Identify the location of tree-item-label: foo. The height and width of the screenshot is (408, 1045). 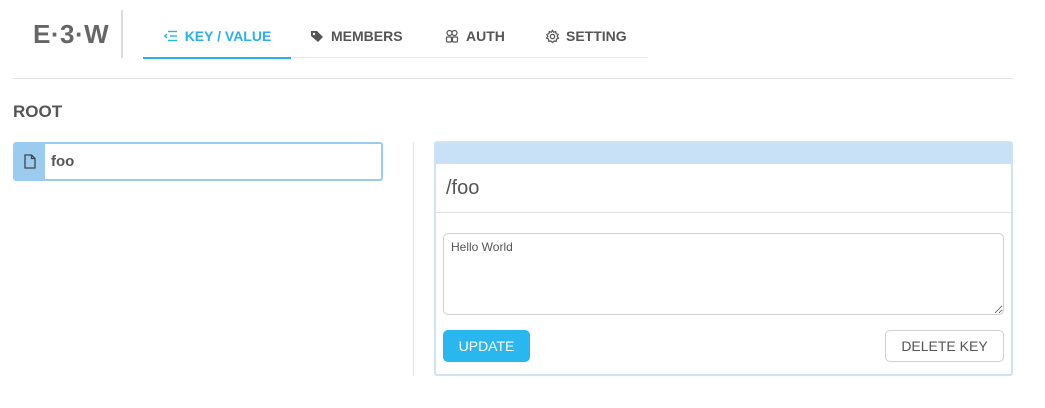
(63, 161).